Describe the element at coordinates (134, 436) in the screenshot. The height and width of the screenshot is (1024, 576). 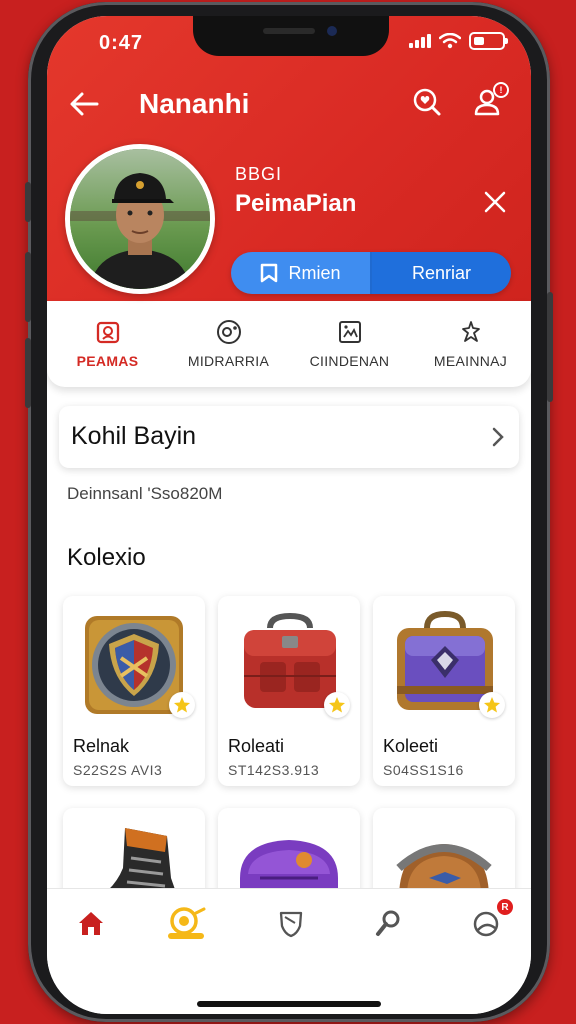
I see `user-name: Kohil Bayin` at that location.